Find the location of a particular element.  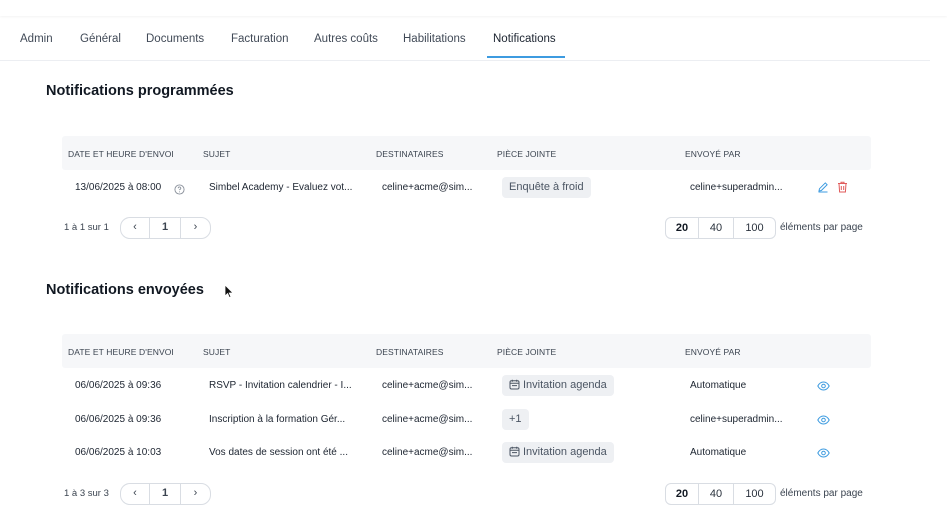

pagination-info: 1 à 3 sur 3 is located at coordinates (86, 493).